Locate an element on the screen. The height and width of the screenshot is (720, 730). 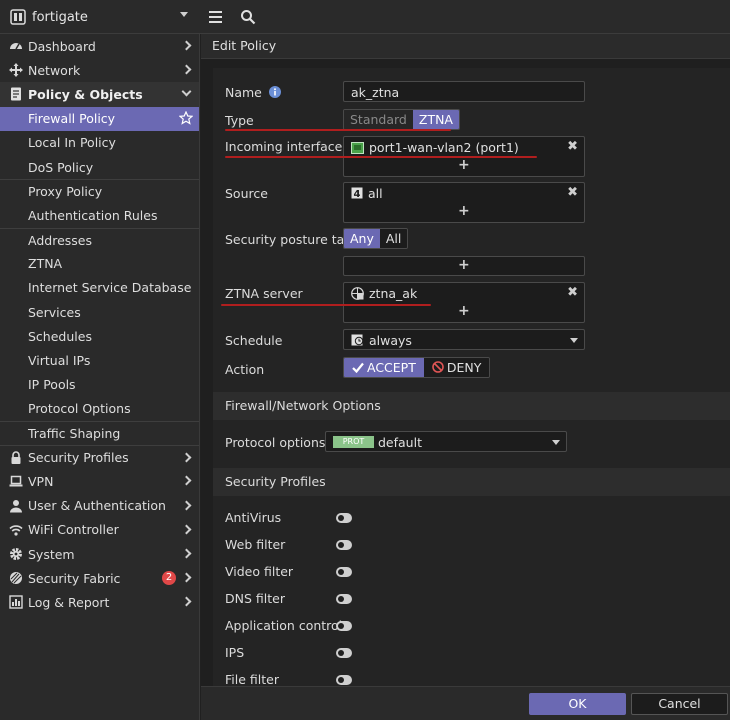
sidebar-item-vpn: VPN is located at coordinates (99, 481).